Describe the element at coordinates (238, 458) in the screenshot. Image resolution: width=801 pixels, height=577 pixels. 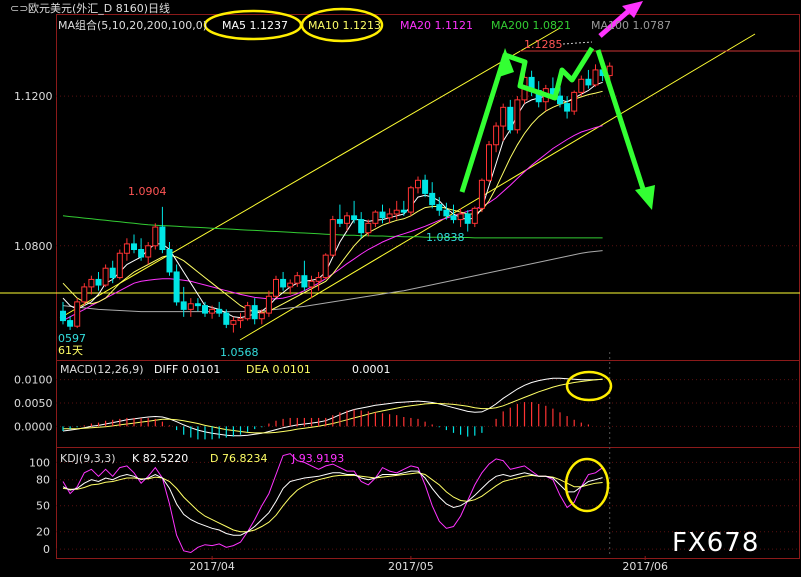
I see `kdj-d-label: D 76.8234` at that location.